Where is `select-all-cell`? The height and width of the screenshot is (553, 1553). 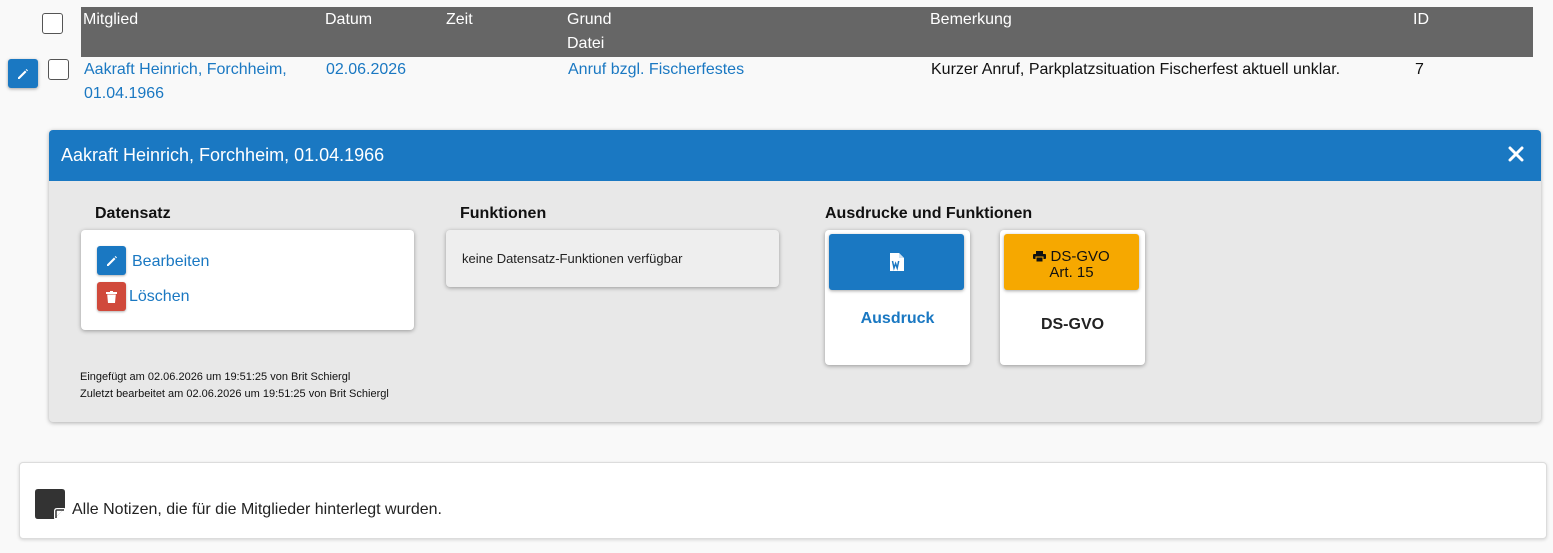 select-all-cell is located at coordinates (54, 25).